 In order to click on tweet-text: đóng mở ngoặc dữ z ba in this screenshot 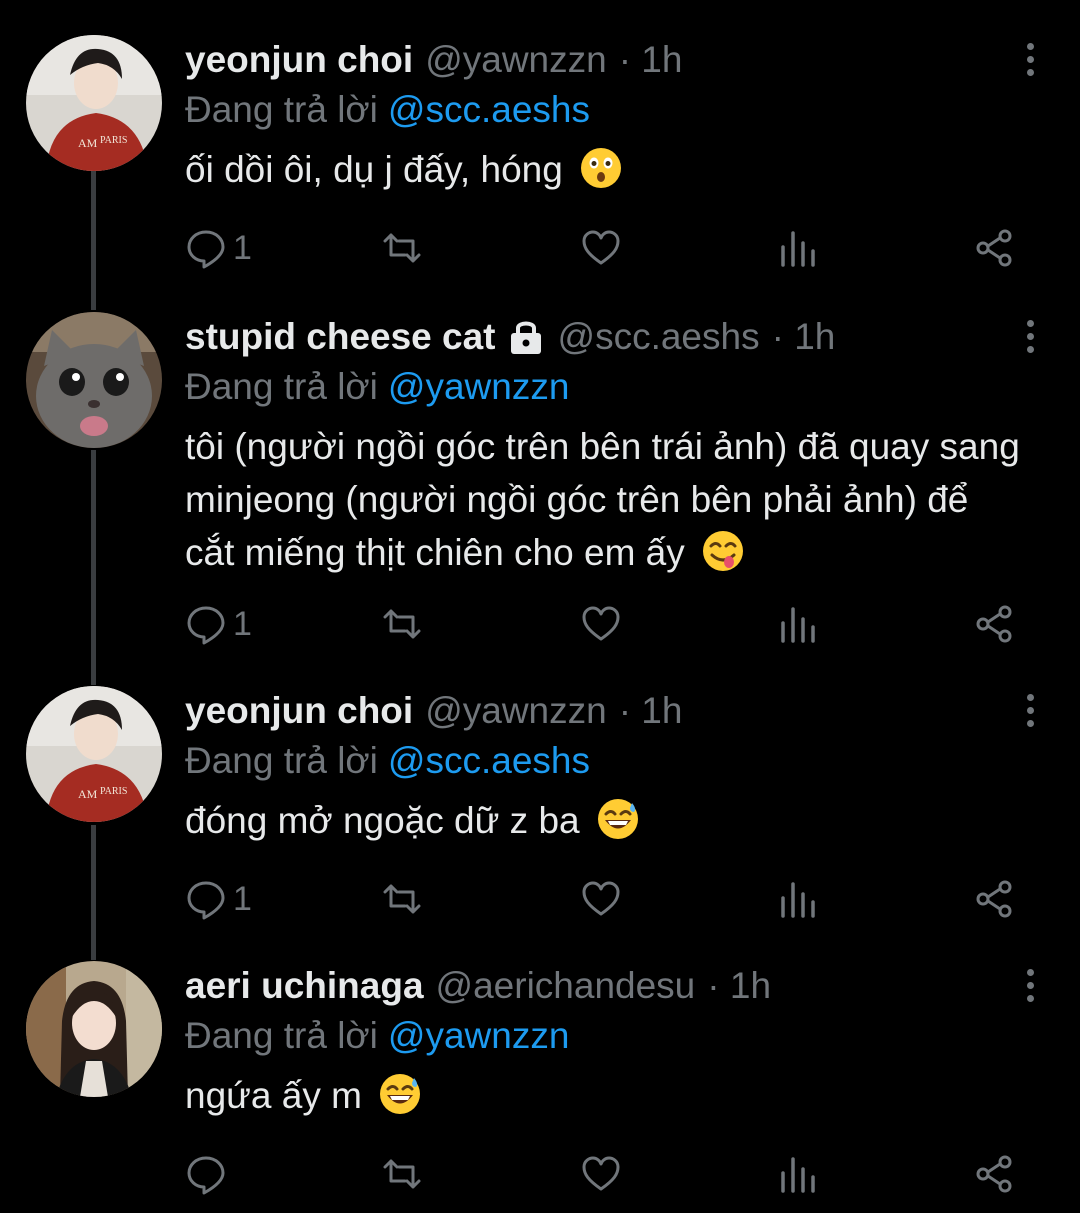, I will do `click(382, 820)`.